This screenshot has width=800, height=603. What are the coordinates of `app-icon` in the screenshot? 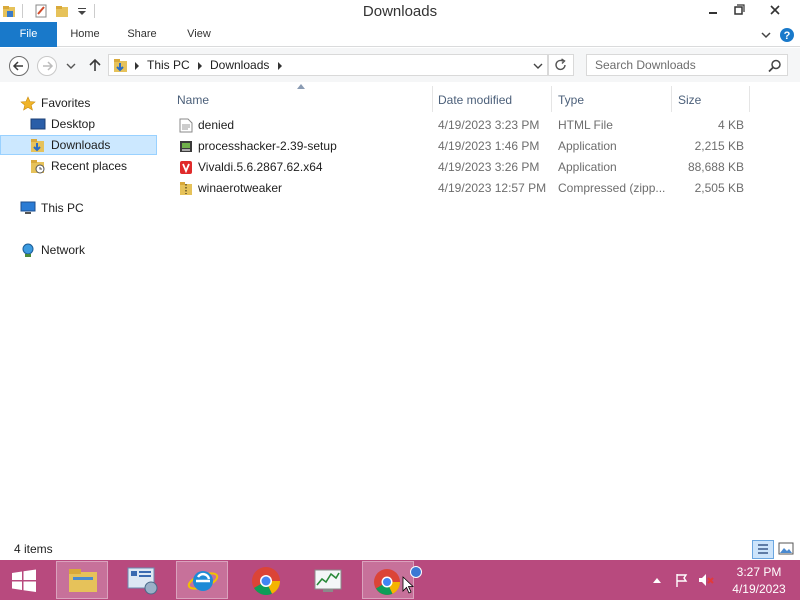 It's located at (186, 146).